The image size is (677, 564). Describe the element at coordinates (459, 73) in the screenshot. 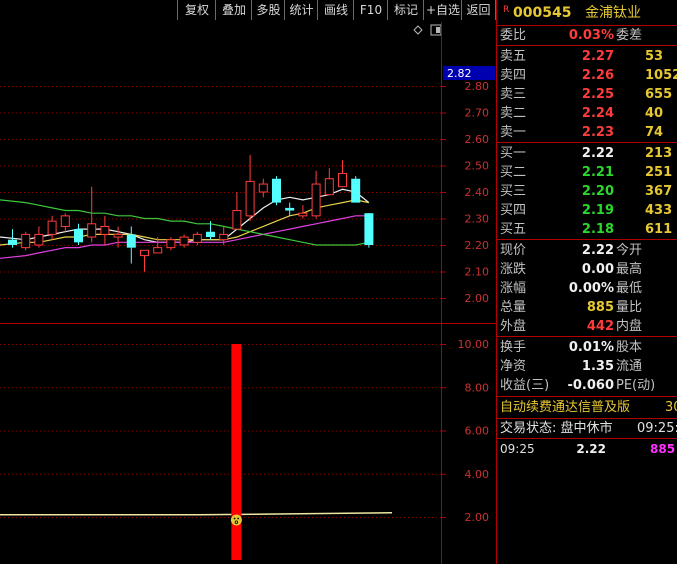

I see `current-price-tag-text: 2.82` at that location.